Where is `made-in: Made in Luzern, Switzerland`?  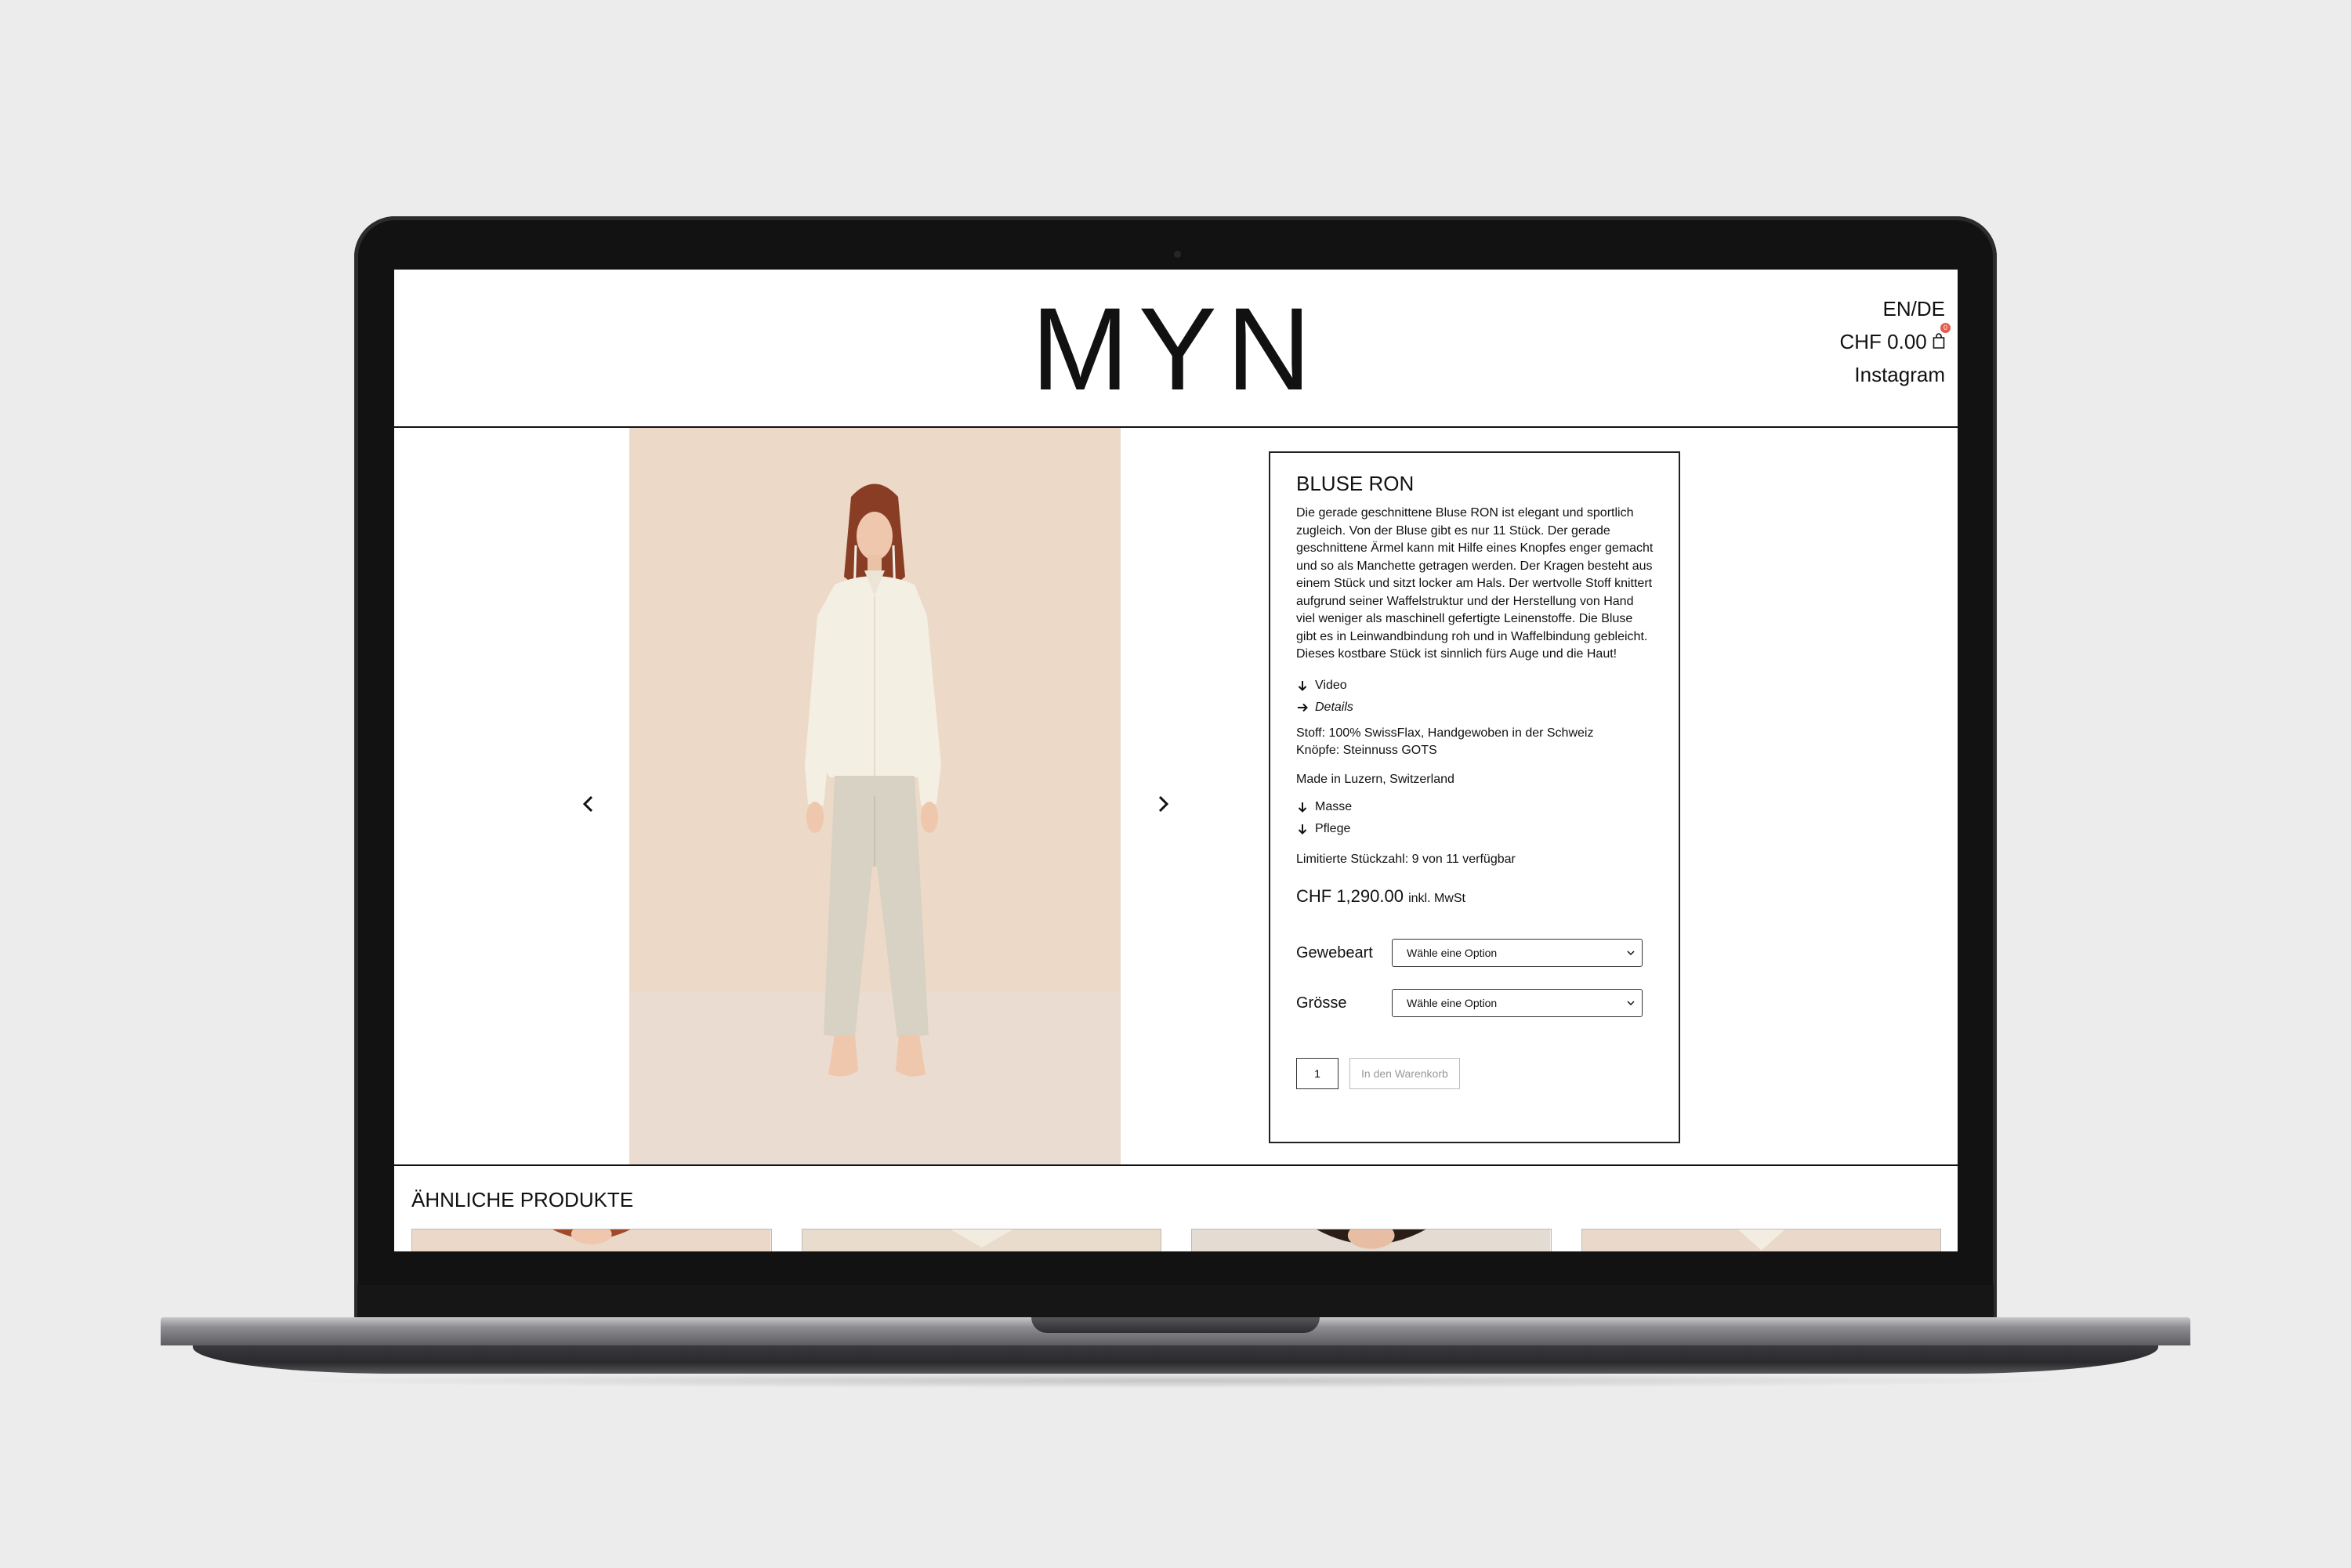 made-in: Made in Luzern, Switzerland is located at coordinates (1375, 779).